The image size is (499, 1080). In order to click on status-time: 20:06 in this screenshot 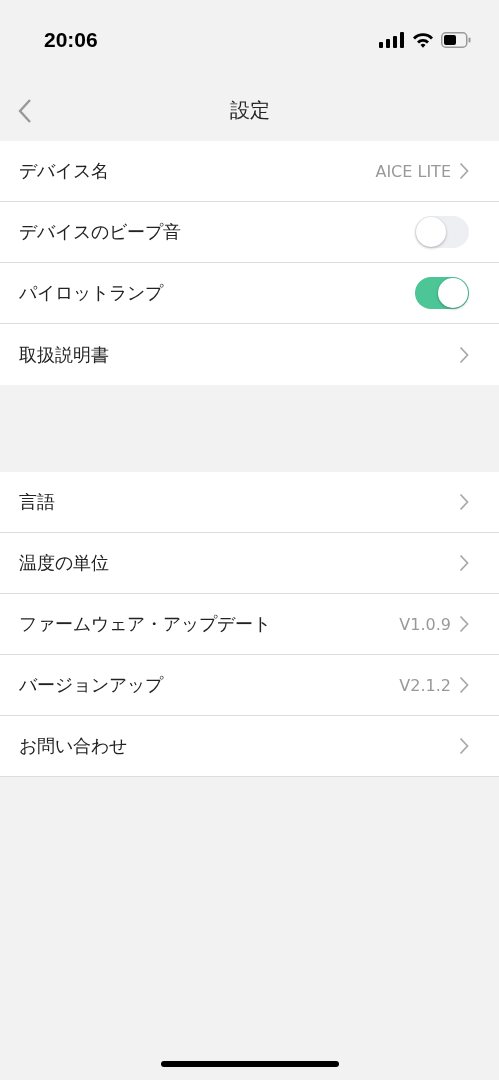, I will do `click(71, 40)`.